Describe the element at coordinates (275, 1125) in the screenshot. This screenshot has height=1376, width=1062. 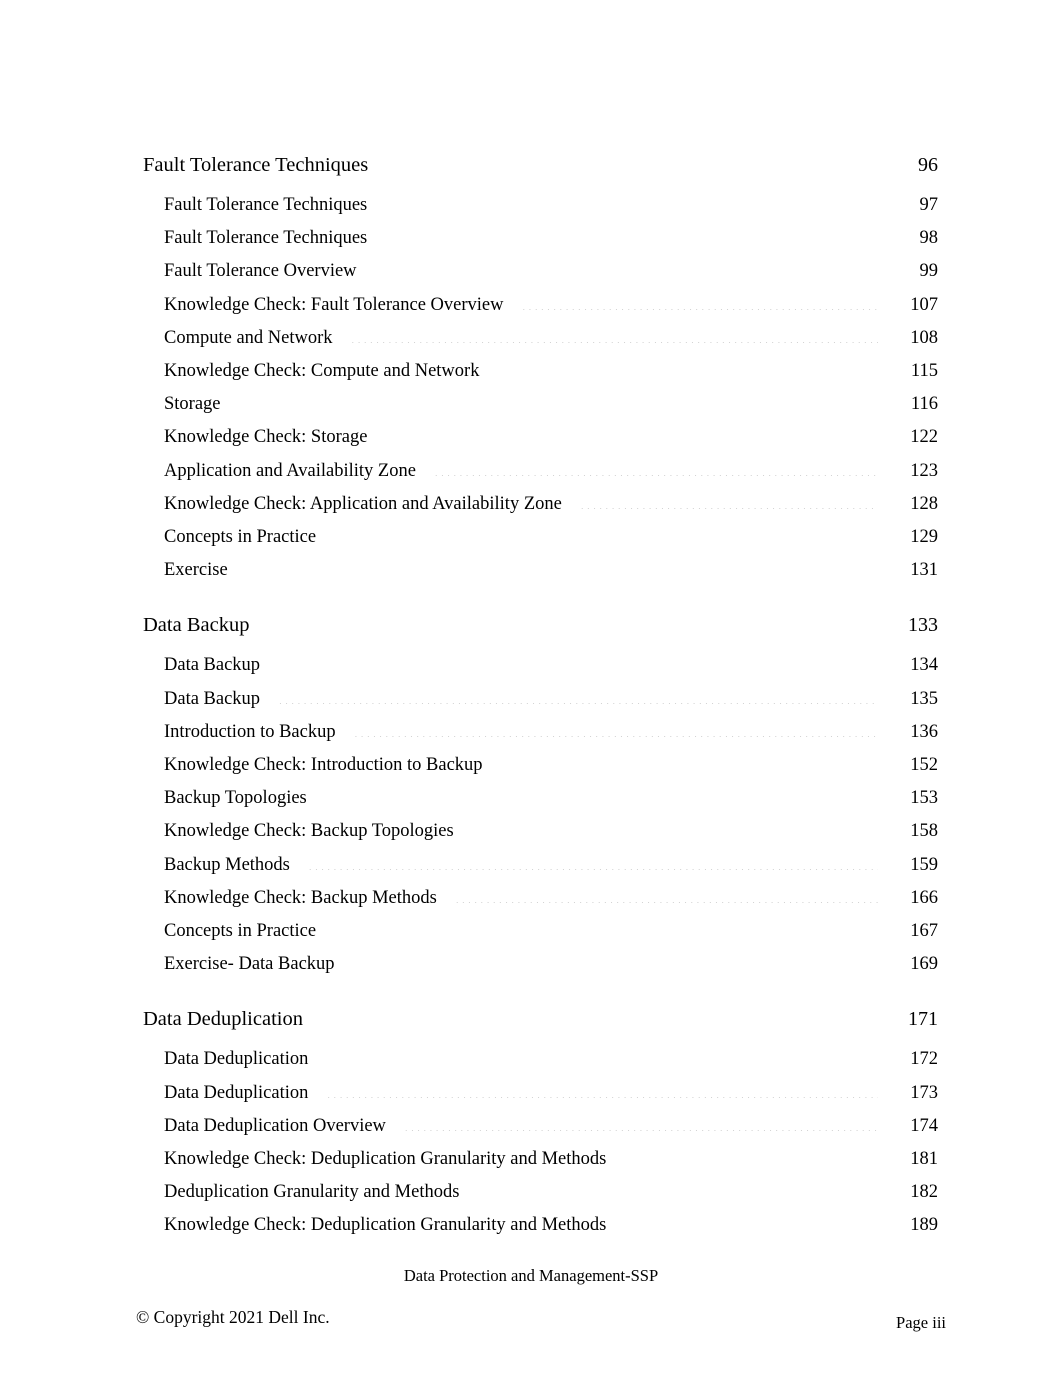
I see `toc-entry-title: Data Deduplication Overview` at that location.